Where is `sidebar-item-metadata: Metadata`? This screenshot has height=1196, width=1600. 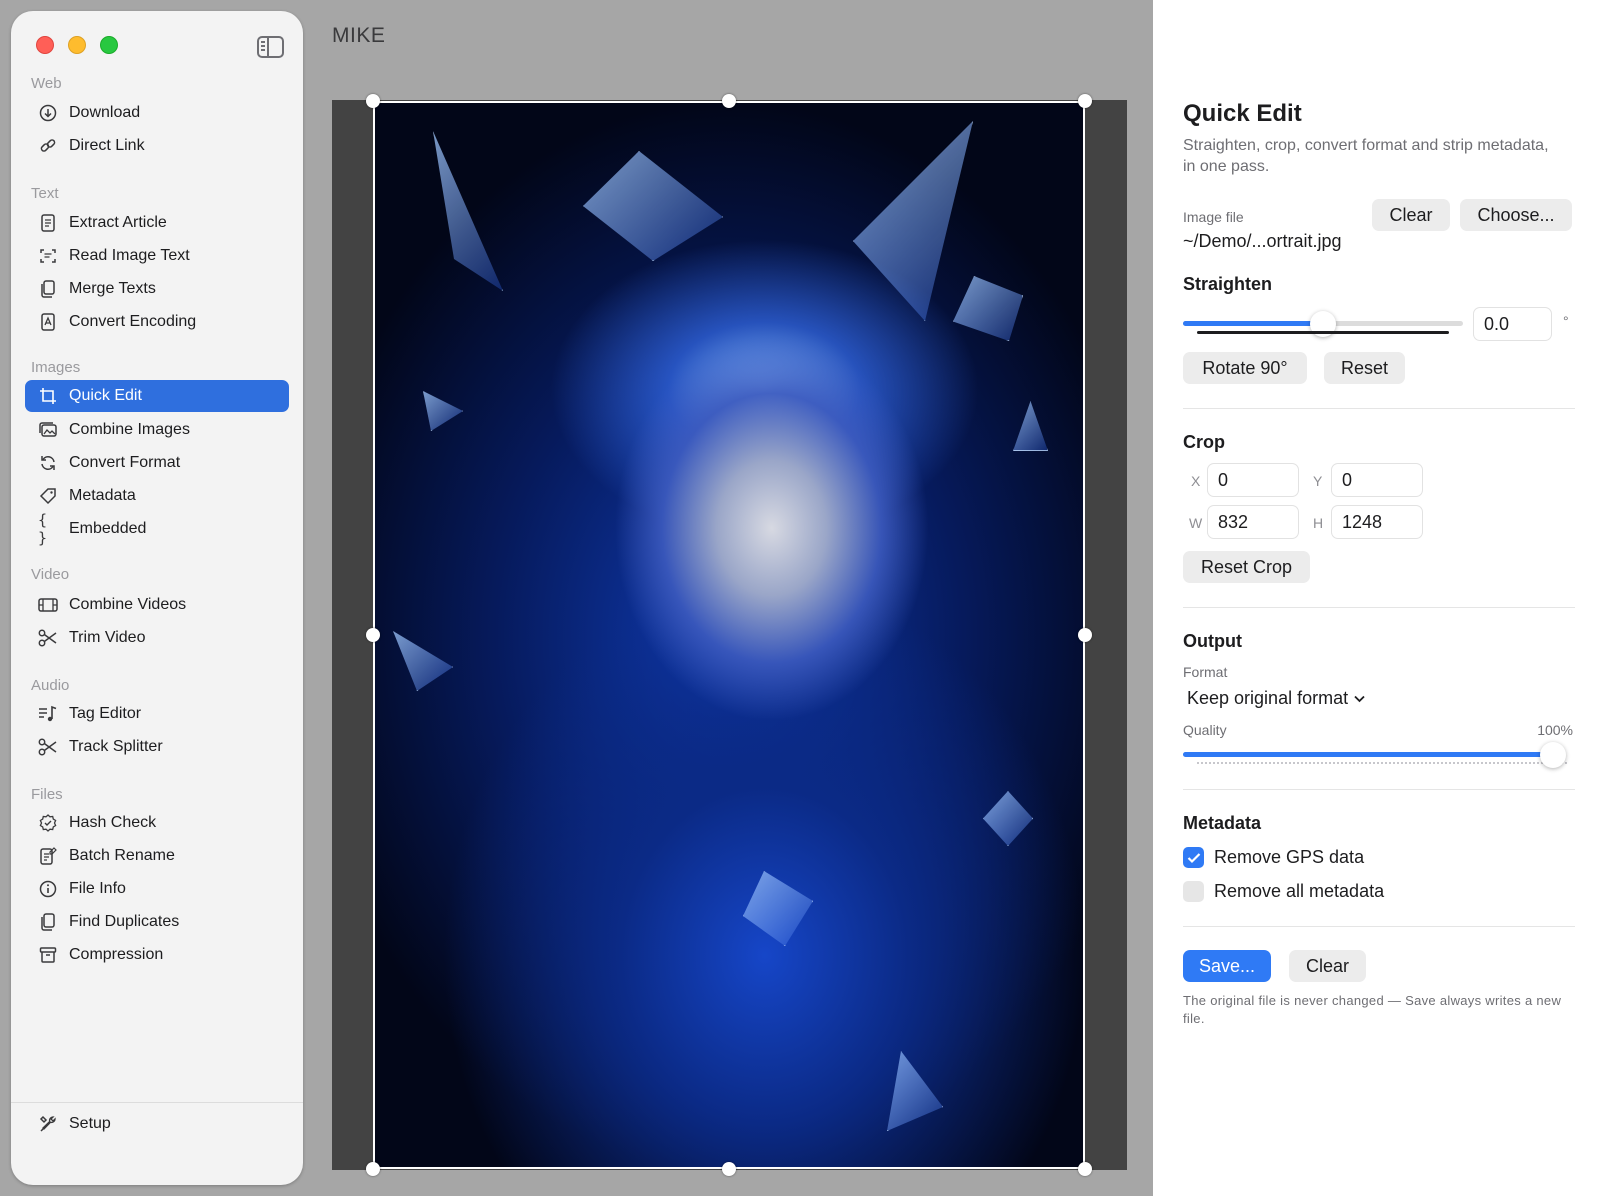 sidebar-item-metadata: Metadata is located at coordinates (157, 496).